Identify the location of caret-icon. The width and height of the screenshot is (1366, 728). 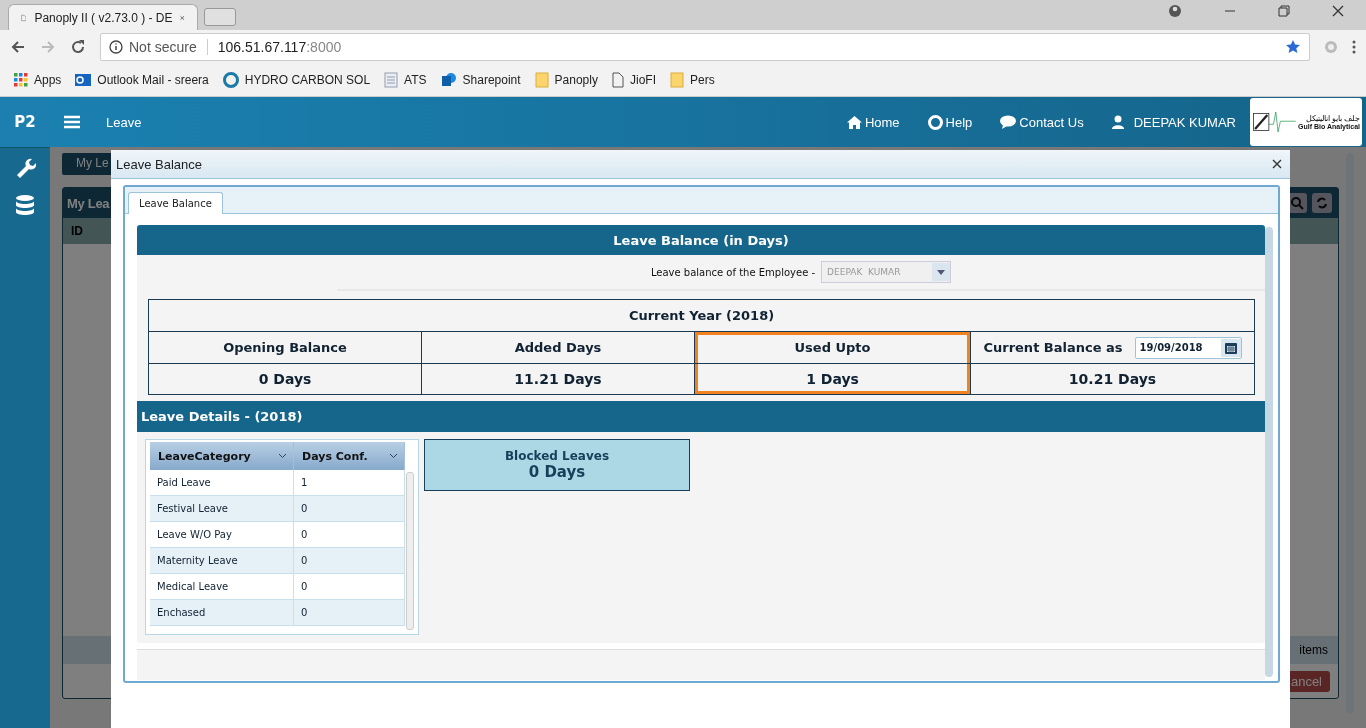
(941, 272).